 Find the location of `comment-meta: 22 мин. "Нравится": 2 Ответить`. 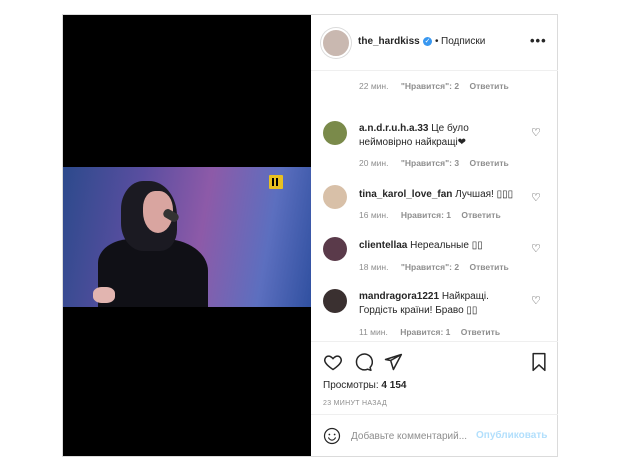

comment-meta: 22 мин. "Нравится": 2 Ответить is located at coordinates (434, 86).